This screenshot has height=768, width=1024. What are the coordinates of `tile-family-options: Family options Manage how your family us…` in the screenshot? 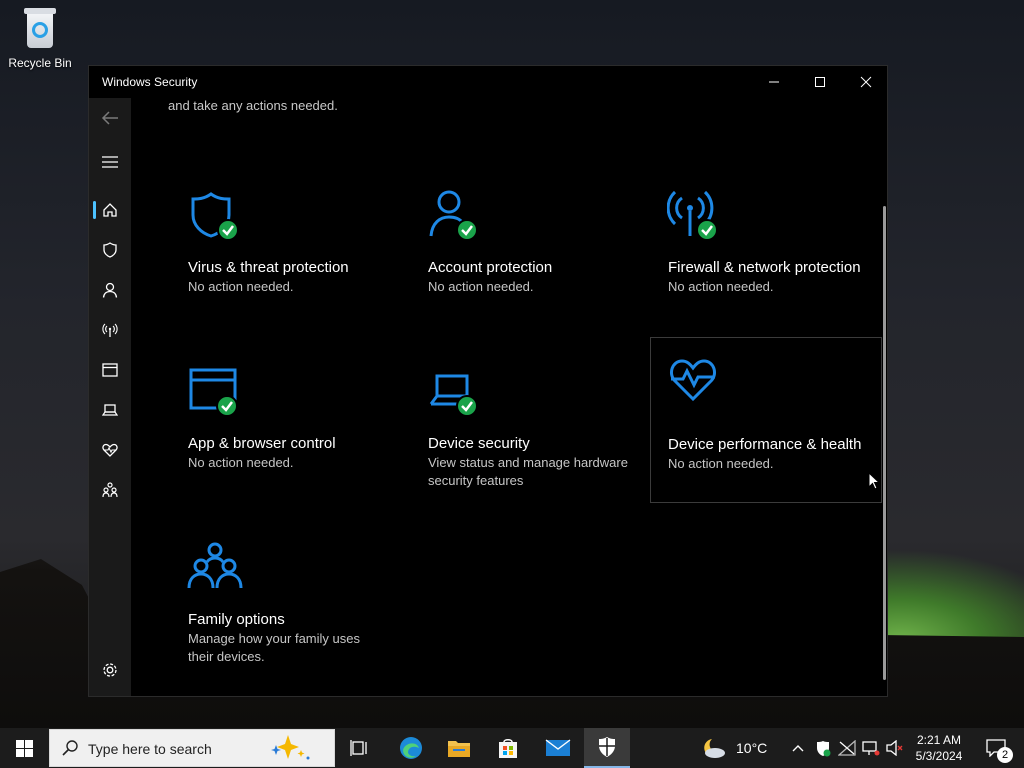 It's located at (286, 610).